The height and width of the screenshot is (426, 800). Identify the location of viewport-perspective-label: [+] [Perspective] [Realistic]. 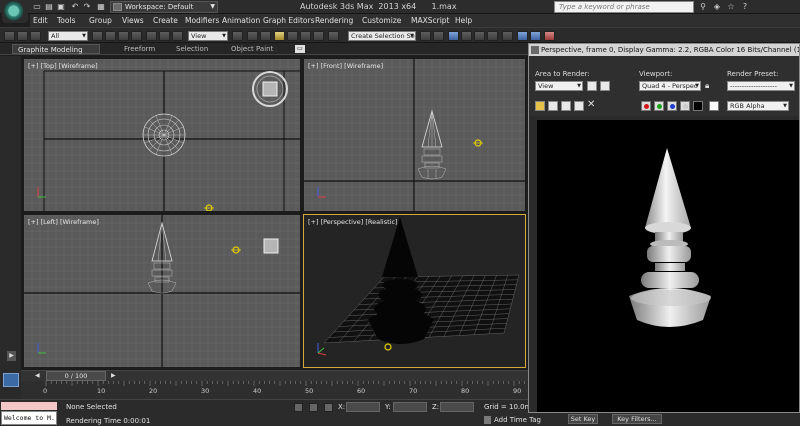
(353, 222).